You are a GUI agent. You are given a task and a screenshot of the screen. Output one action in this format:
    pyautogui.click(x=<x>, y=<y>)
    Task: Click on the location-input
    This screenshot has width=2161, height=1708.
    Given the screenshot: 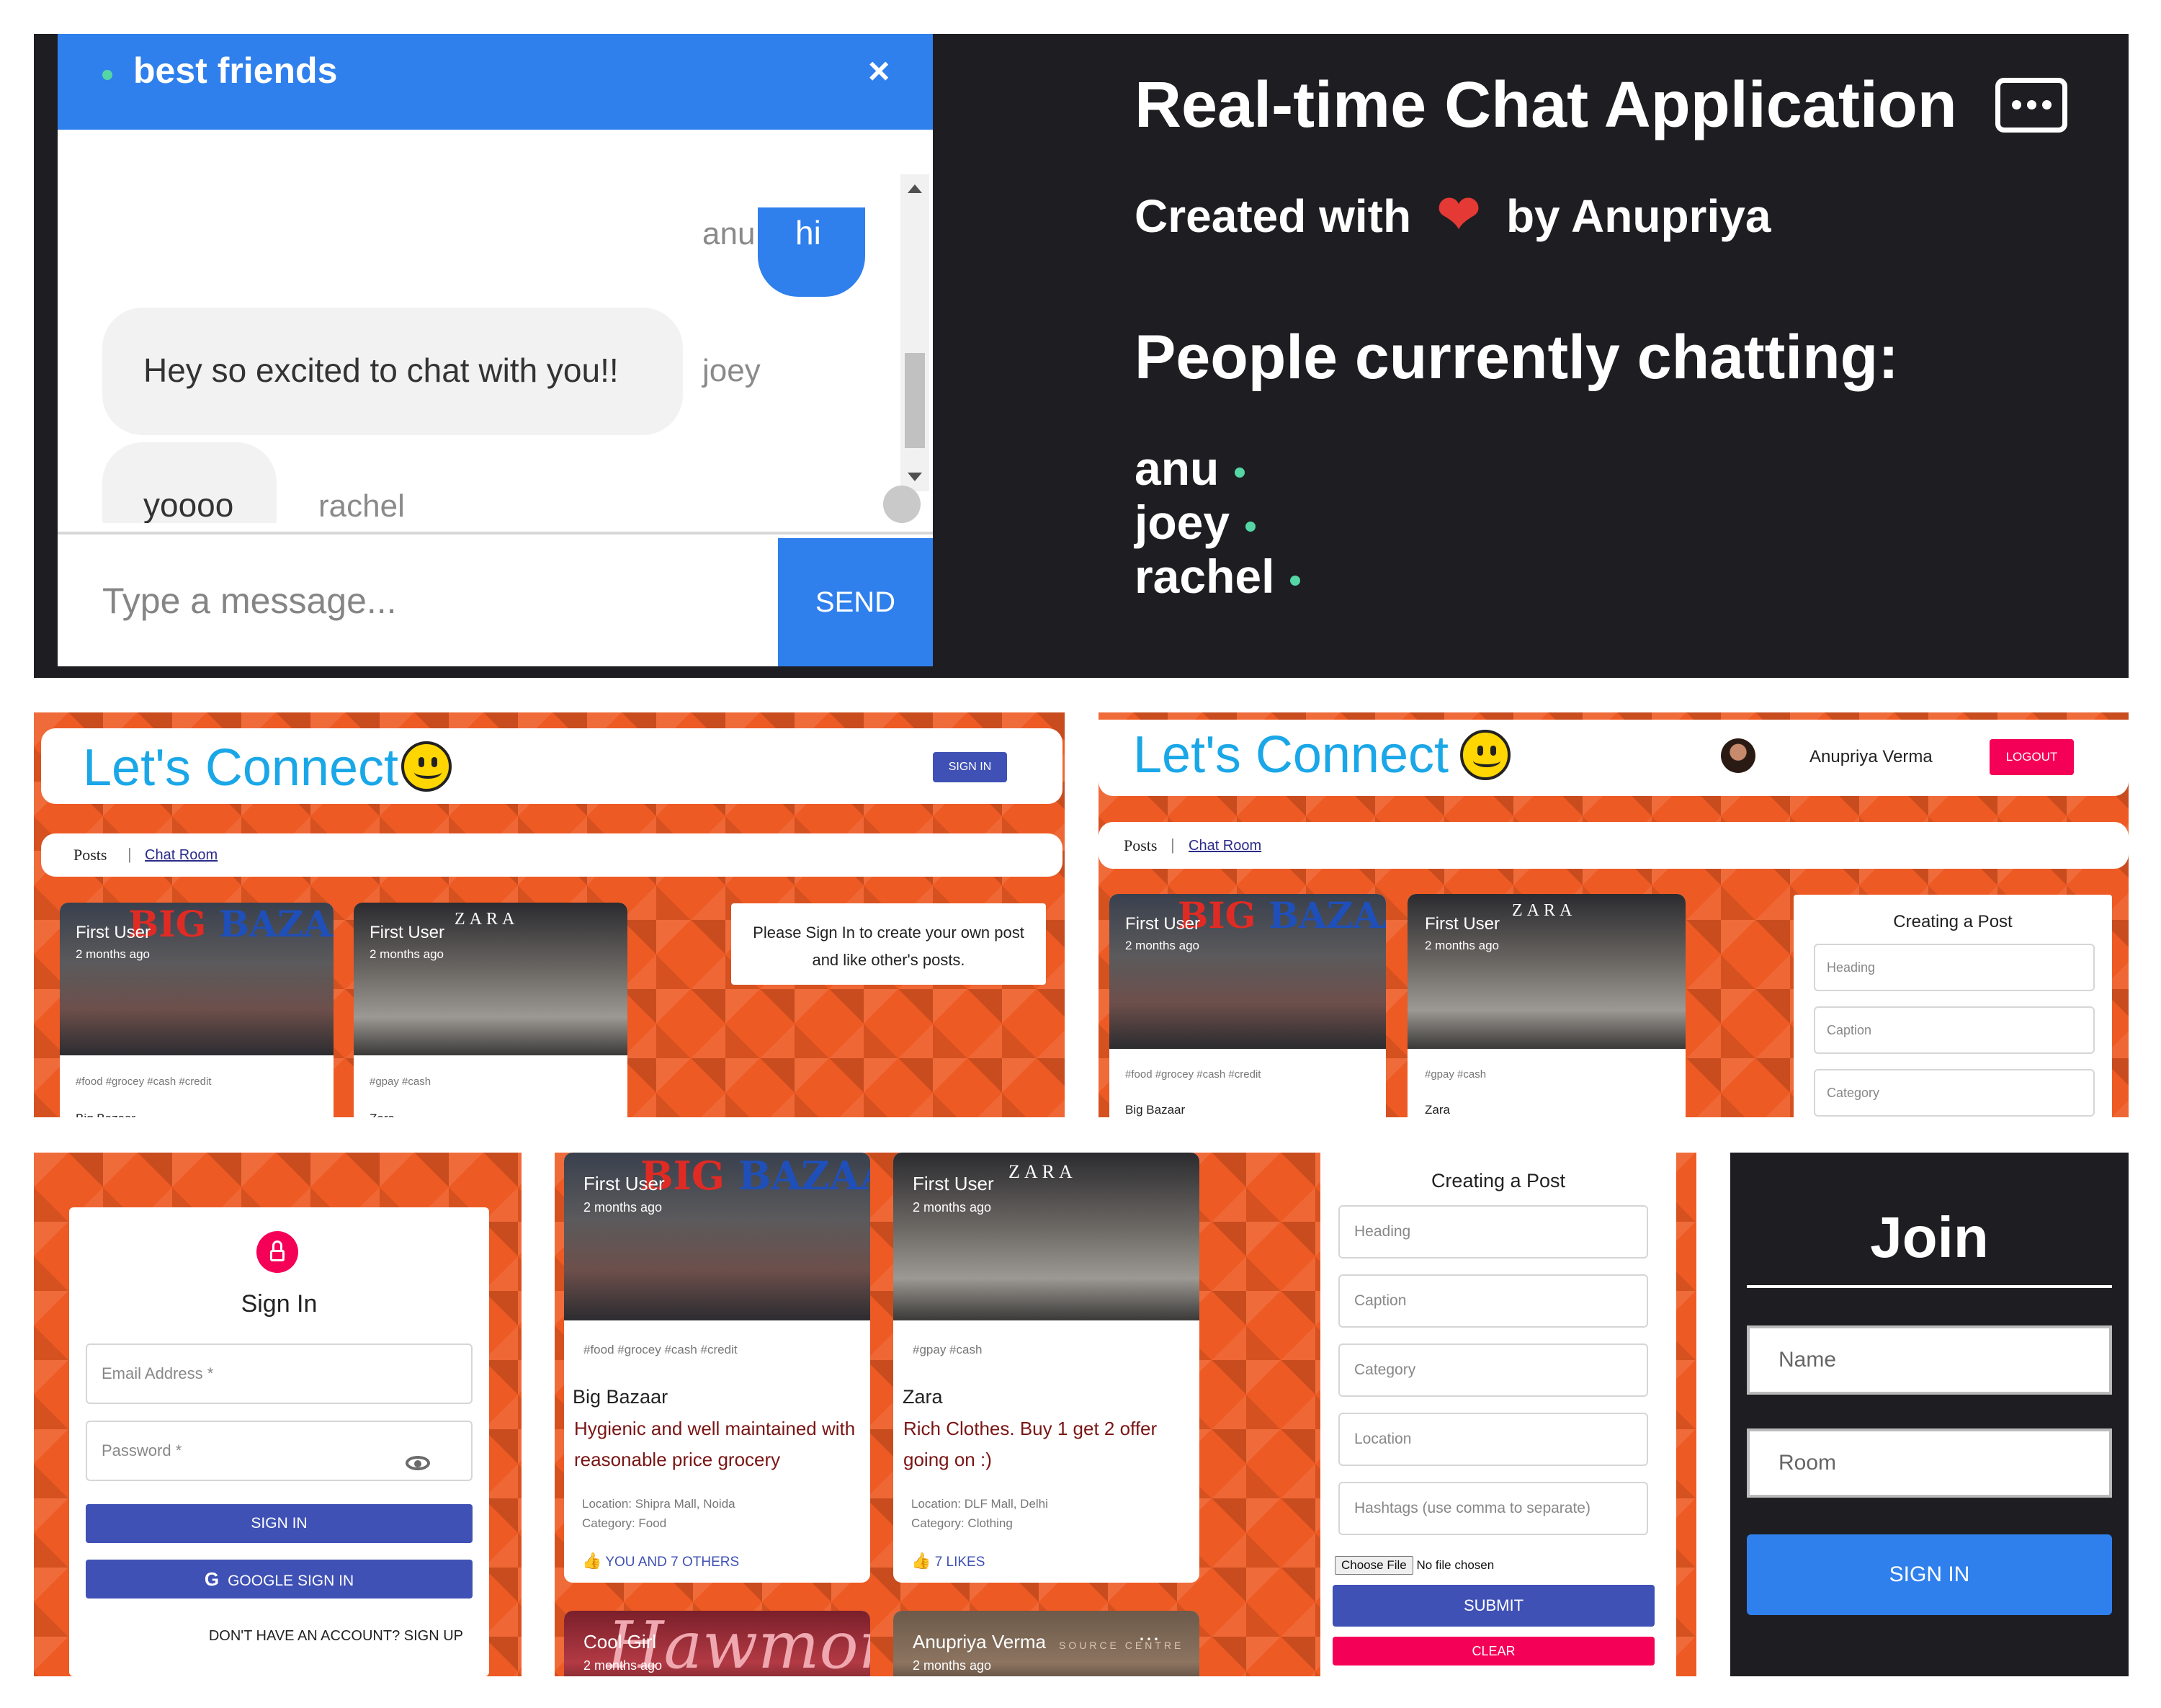 What is the action you would take?
    pyautogui.click(x=1493, y=1439)
    